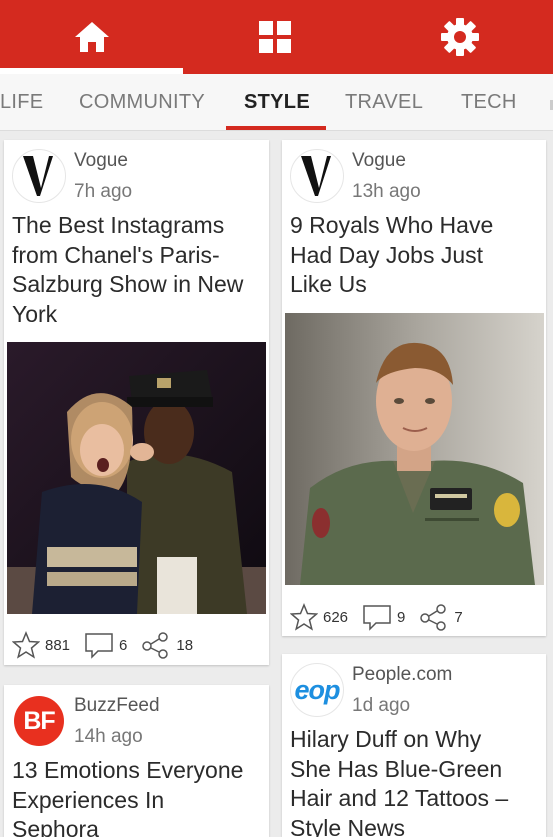 This screenshot has width=553, height=837. Describe the element at coordinates (402, 674) in the screenshot. I see `article-source: People.com` at that location.